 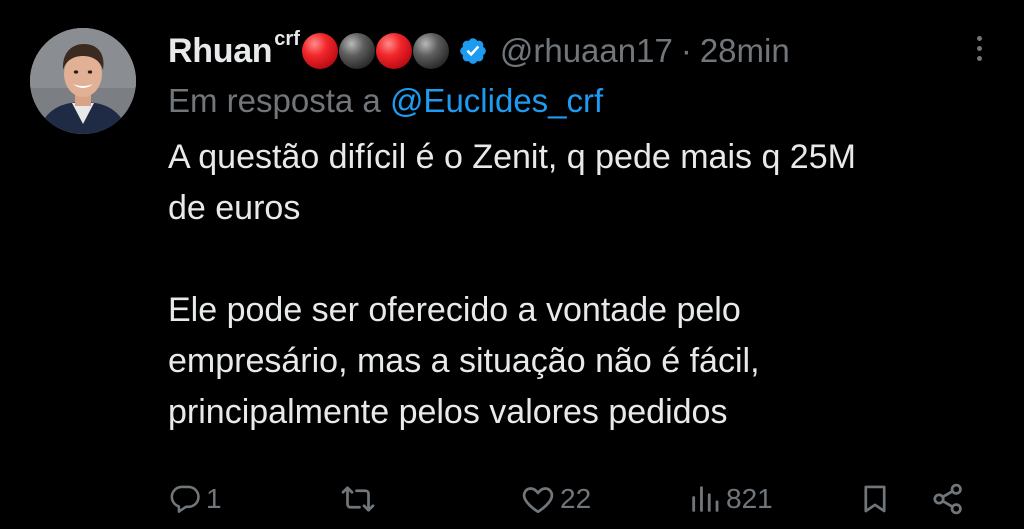 I want to click on bookmark-button, so click(x=875, y=499).